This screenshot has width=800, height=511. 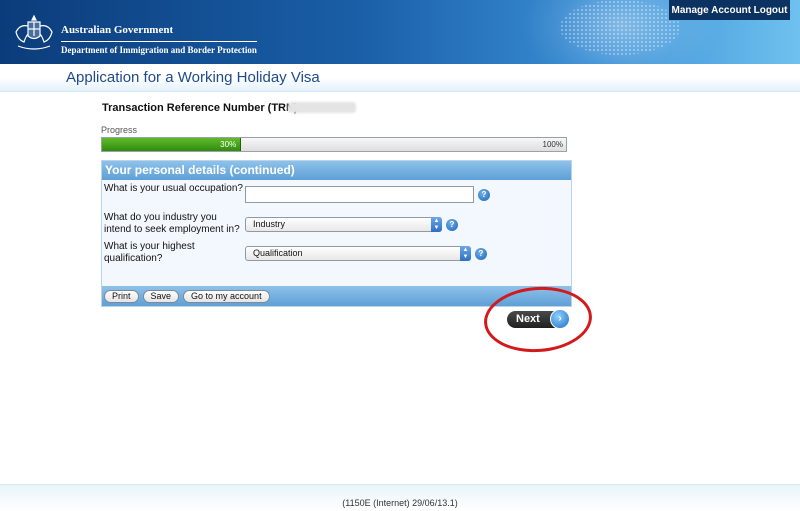 I want to click on progress-label: Progress, so click(x=119, y=130).